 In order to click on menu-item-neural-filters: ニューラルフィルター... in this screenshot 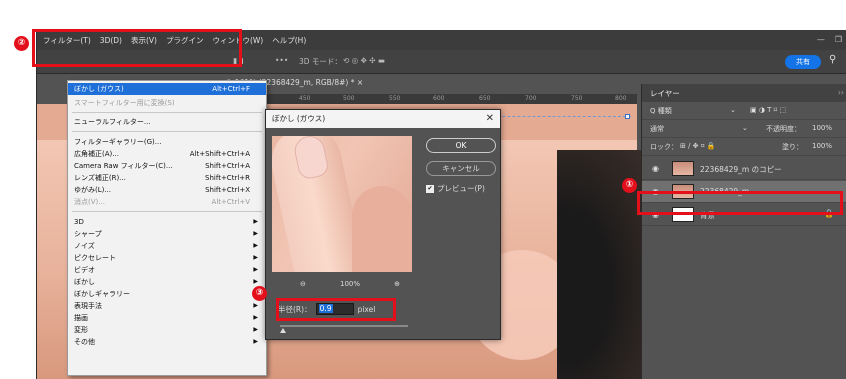, I will do `click(167, 122)`.